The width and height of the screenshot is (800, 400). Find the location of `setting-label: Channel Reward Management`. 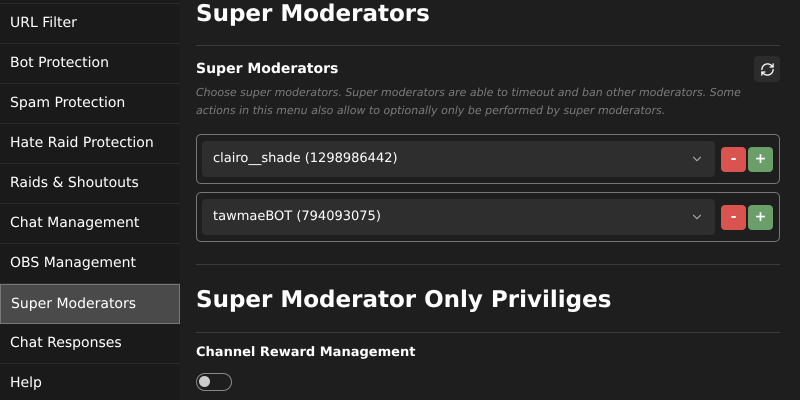

setting-label: Channel Reward Management is located at coordinates (306, 353).